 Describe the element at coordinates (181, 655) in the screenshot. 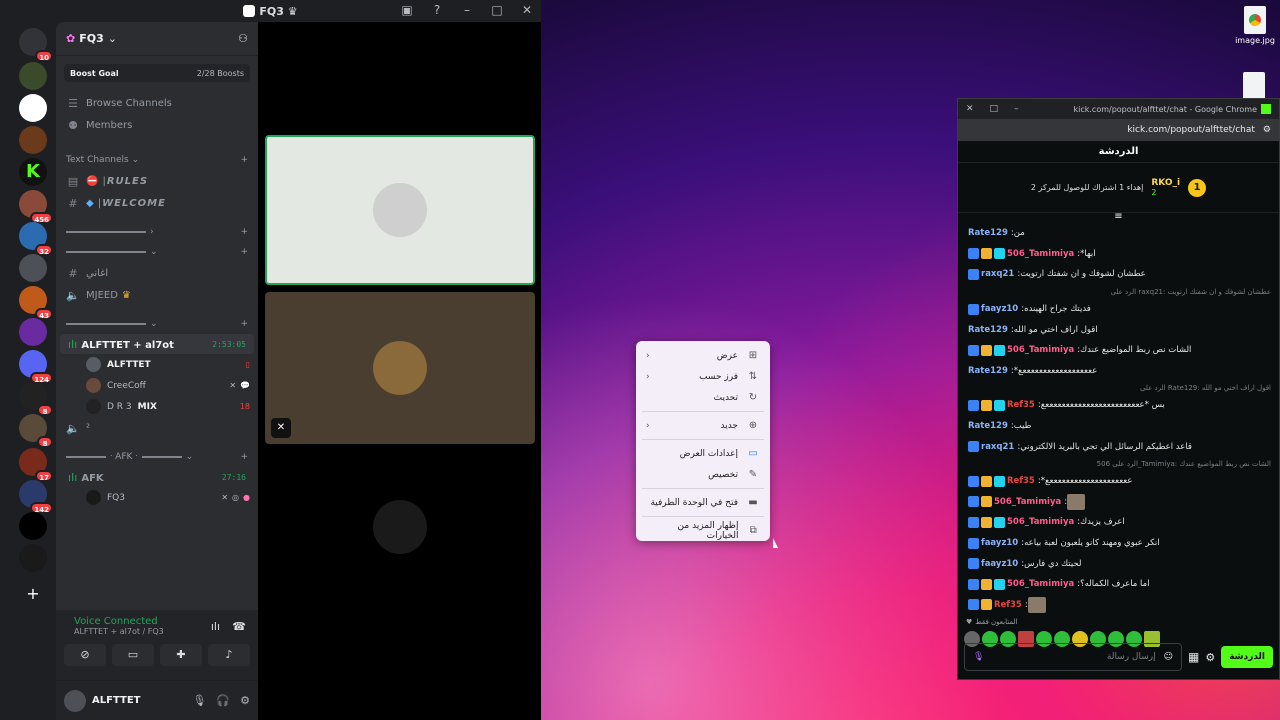

I see `activities-button: ✚` at that location.